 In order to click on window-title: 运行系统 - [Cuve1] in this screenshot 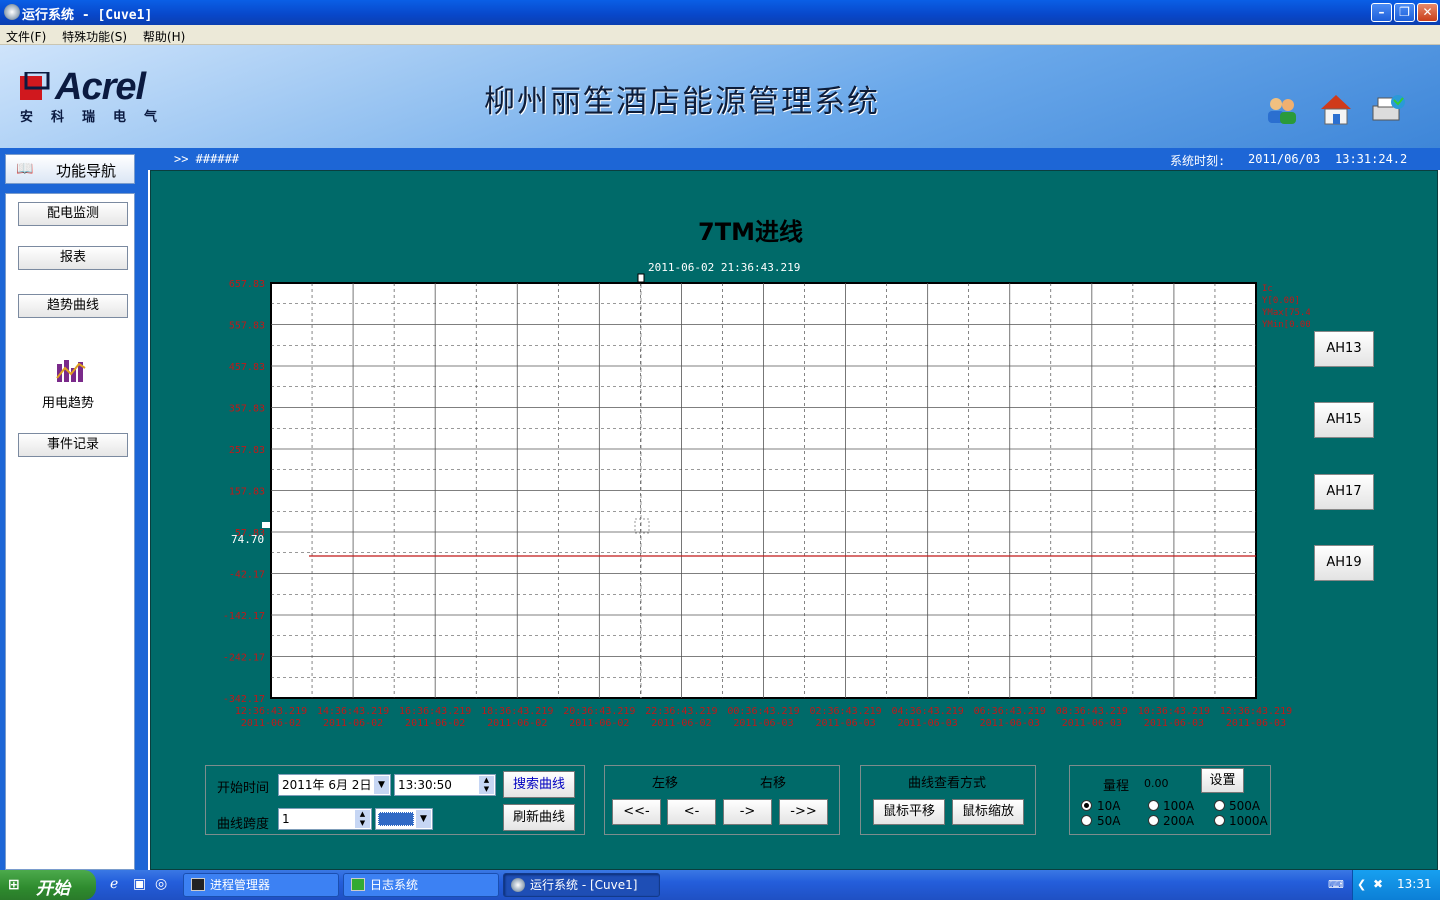, I will do `click(87, 15)`.